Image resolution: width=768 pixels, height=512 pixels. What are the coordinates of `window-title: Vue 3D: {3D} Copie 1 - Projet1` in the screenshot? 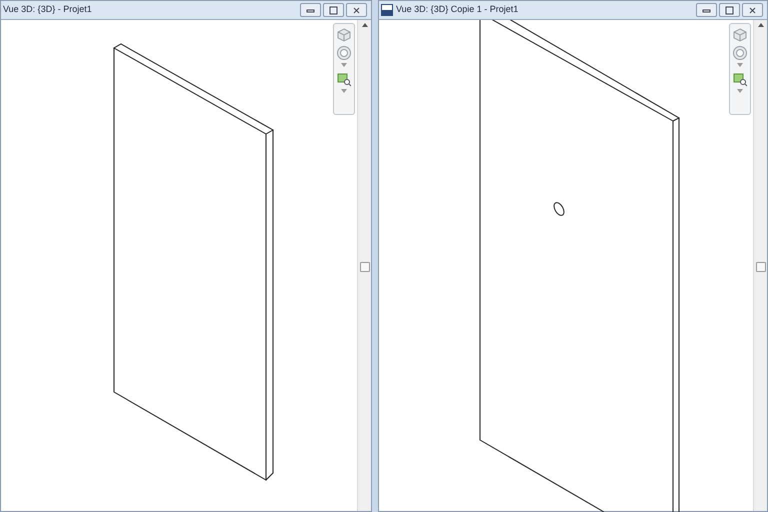 It's located at (458, 9).